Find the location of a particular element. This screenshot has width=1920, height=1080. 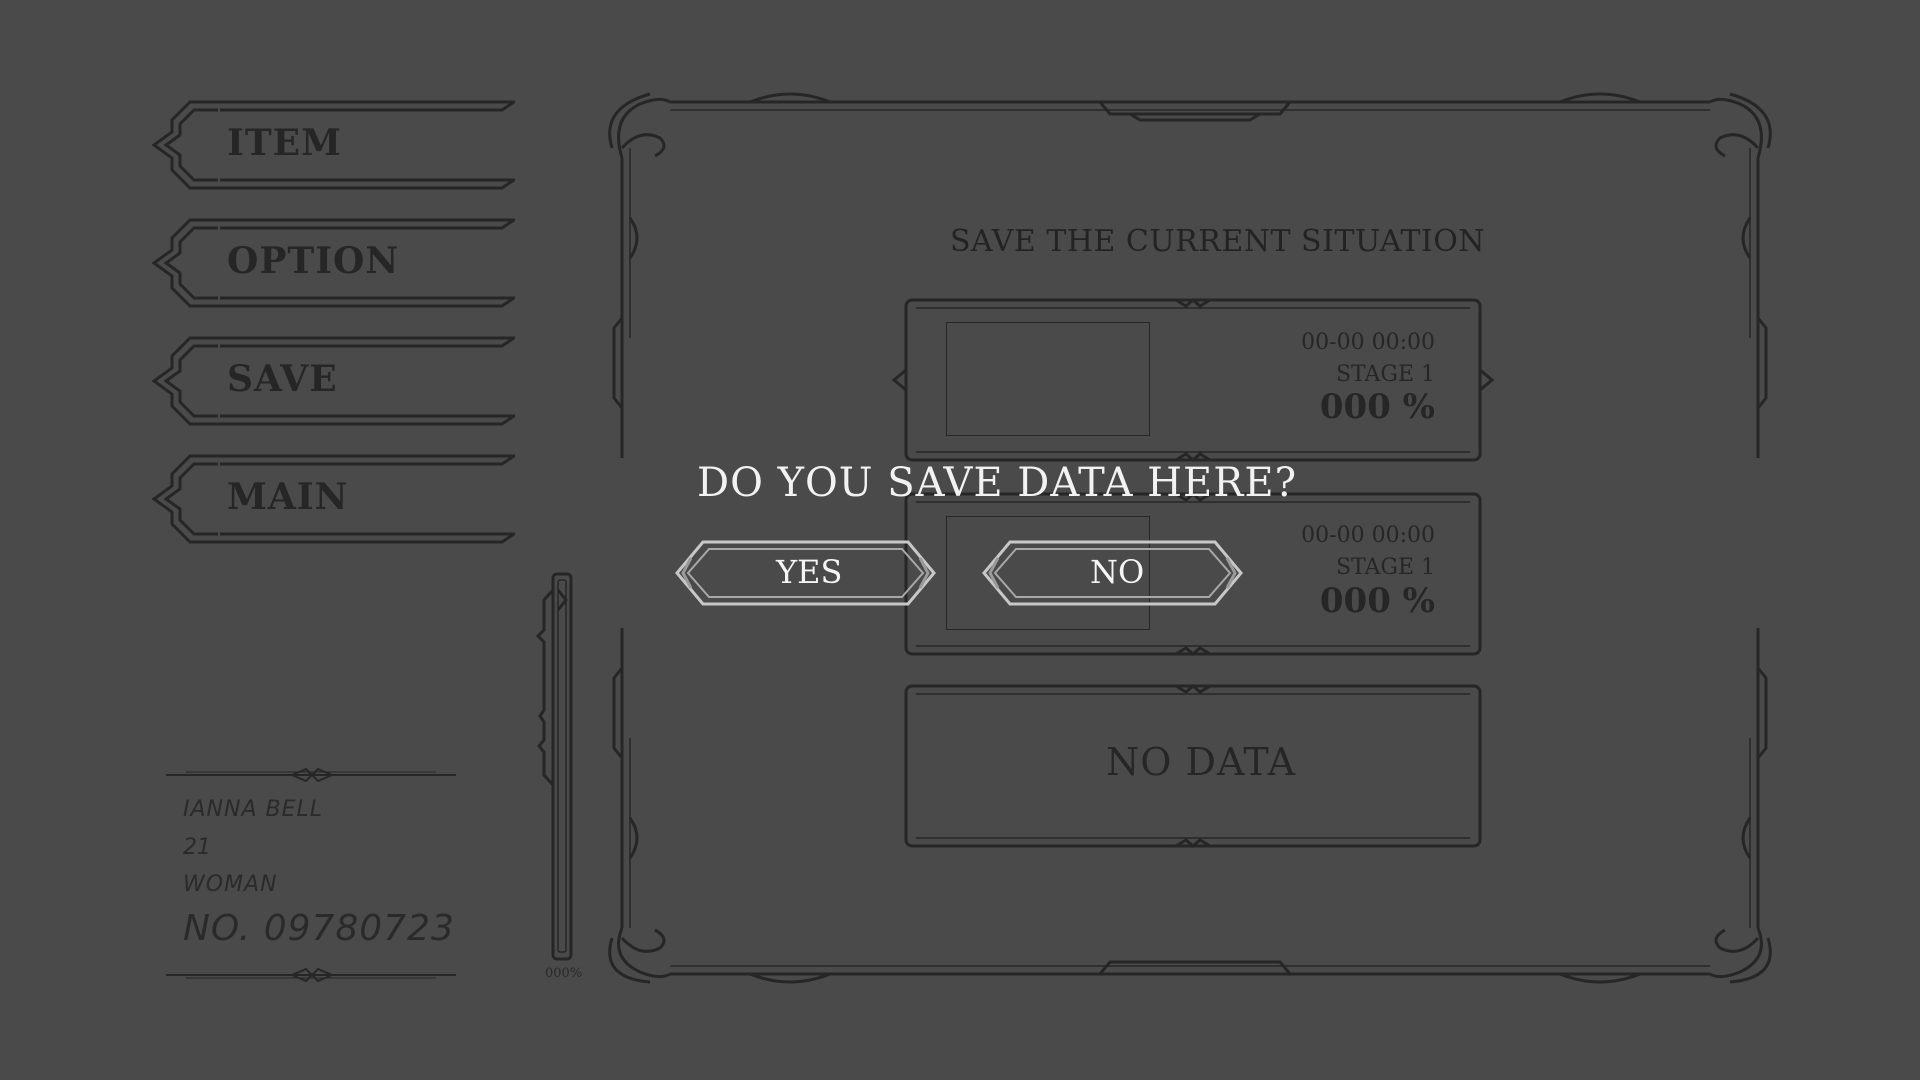

menu-option-button: OPTION is located at coordinates (332, 263).